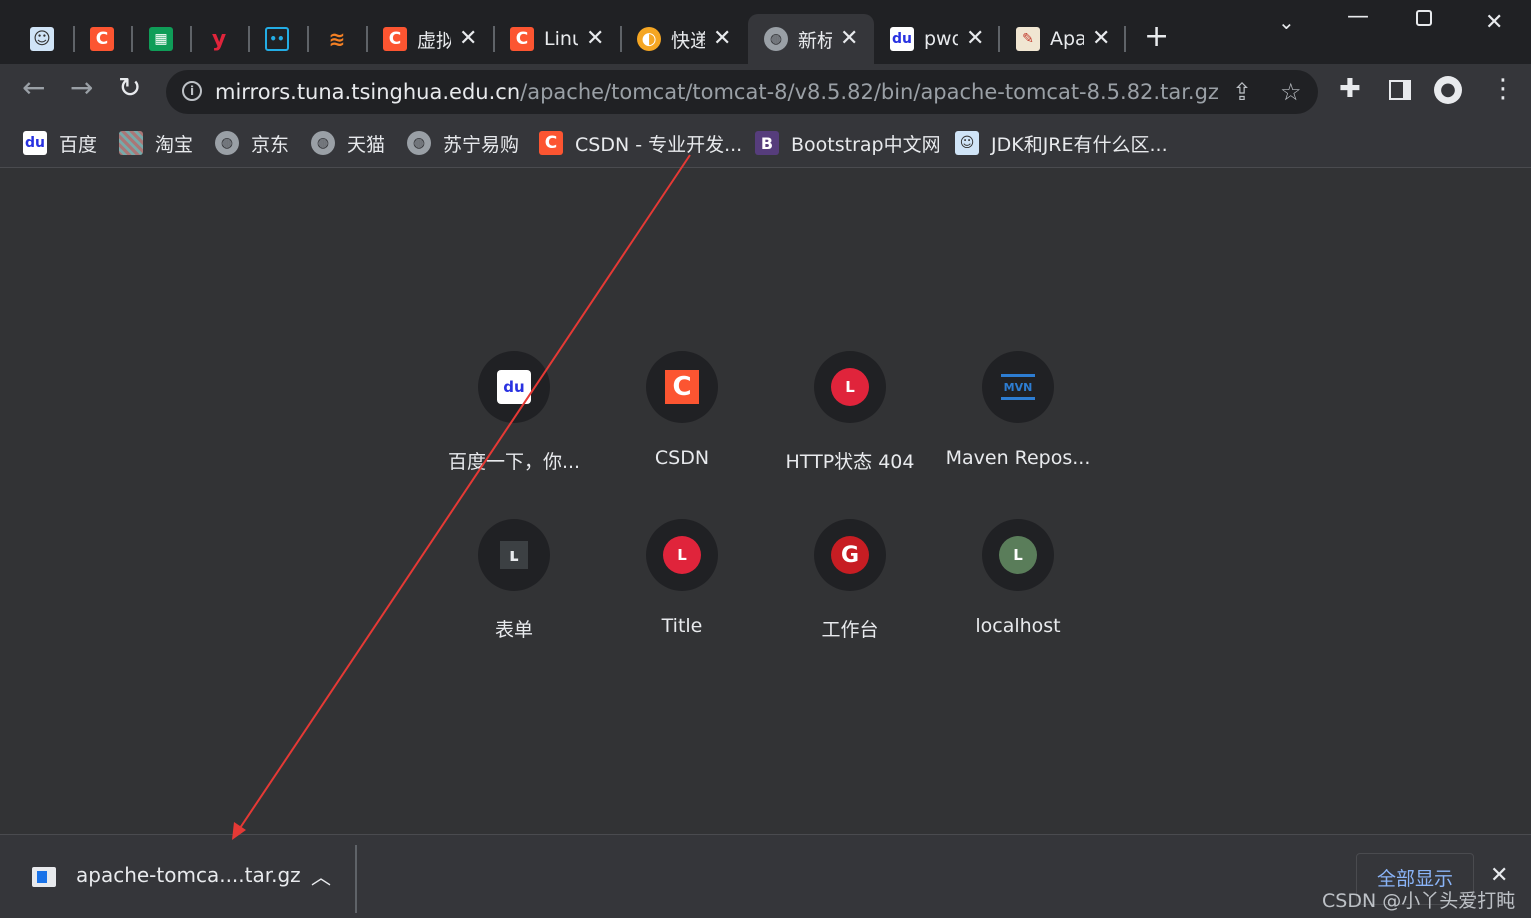 The height and width of the screenshot is (918, 1531). Describe the element at coordinates (219, 39) in the screenshot. I see `tab-4: y` at that location.